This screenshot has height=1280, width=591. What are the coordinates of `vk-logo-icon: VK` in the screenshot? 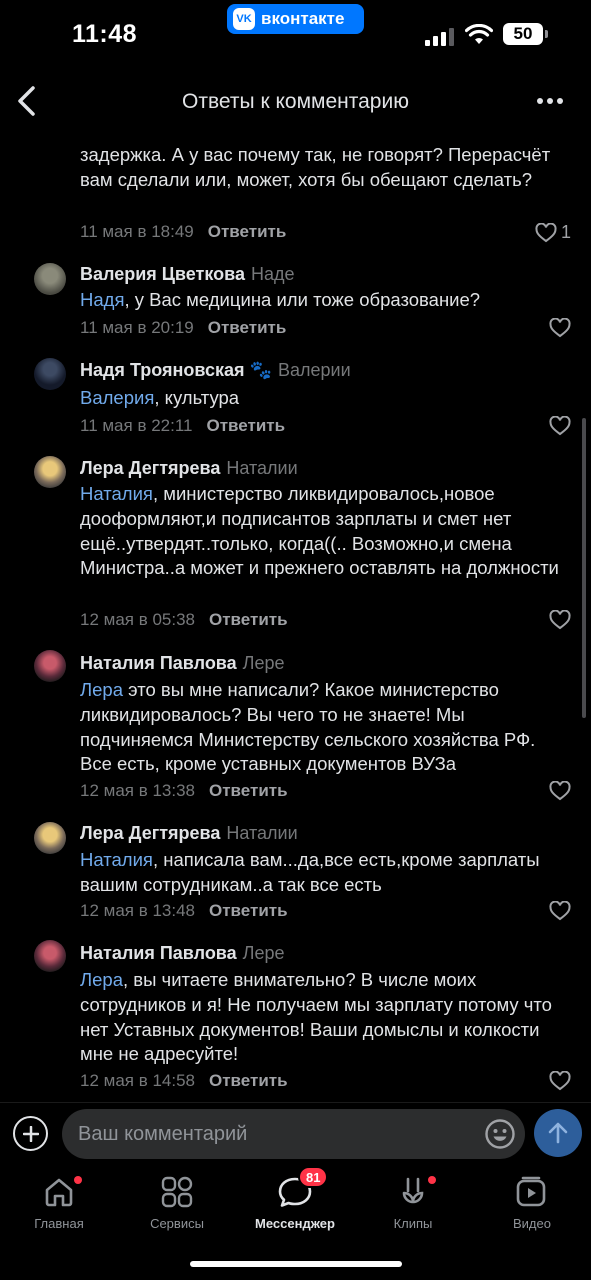 It's located at (244, 19).